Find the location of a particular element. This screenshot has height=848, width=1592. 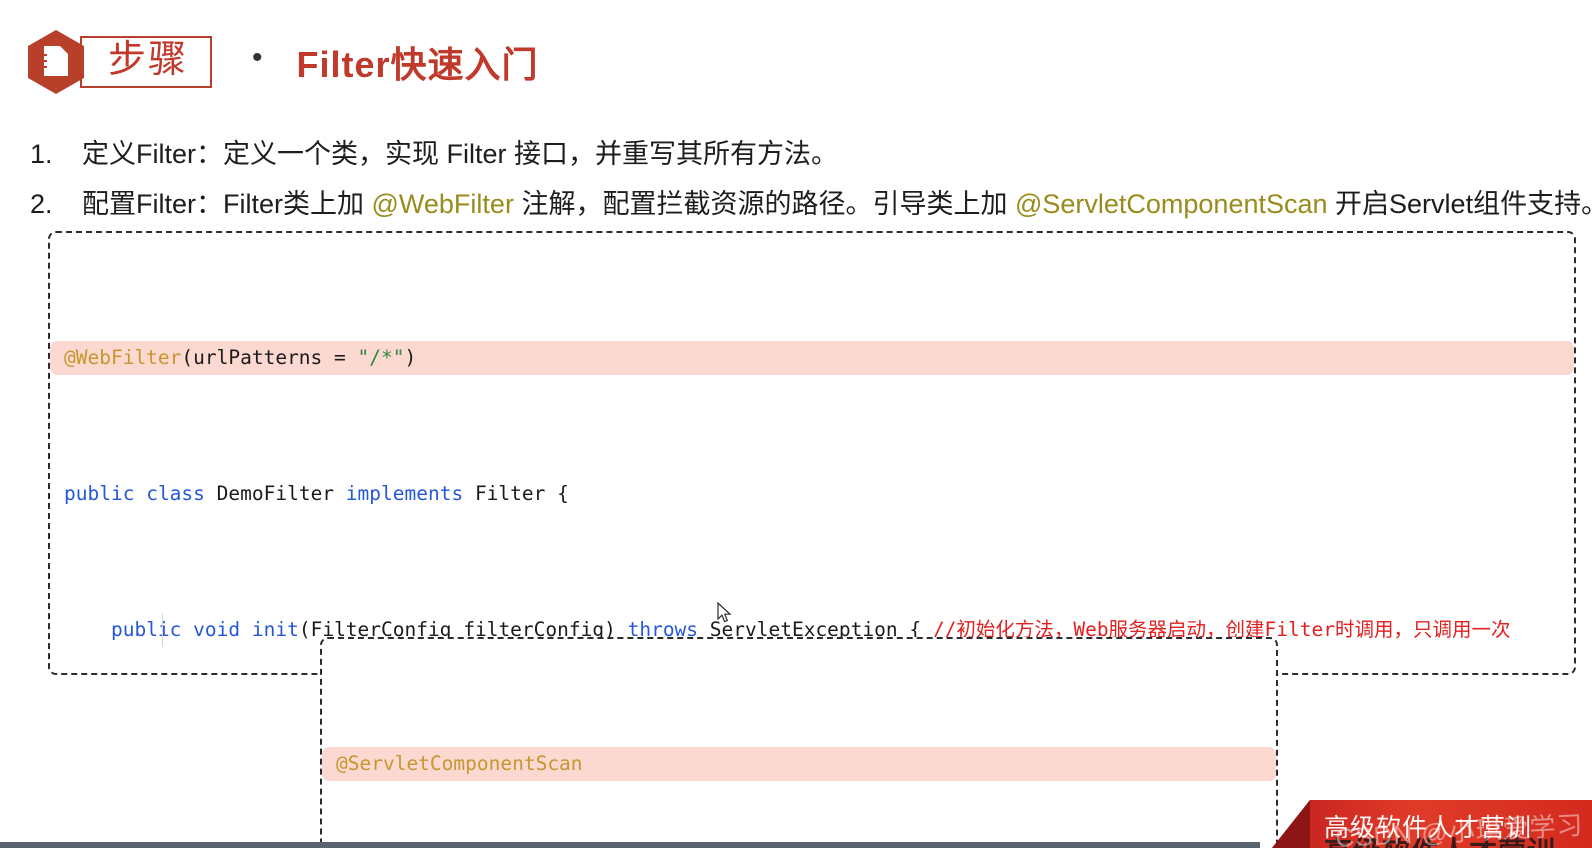

watermark-banner: 高级软件人才营训 高级软件人才营训 CSDN @小琪爱学习 is located at coordinates (1432, 824).